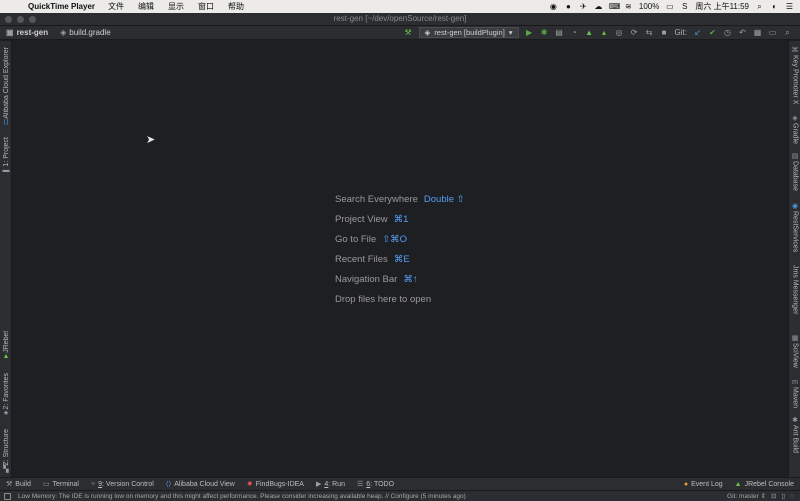 The image size is (800, 501). What do you see at coordinates (6, 391) in the screenshot?
I see `tab-favorites-label: 2: Favorites` at bounding box center [6, 391].